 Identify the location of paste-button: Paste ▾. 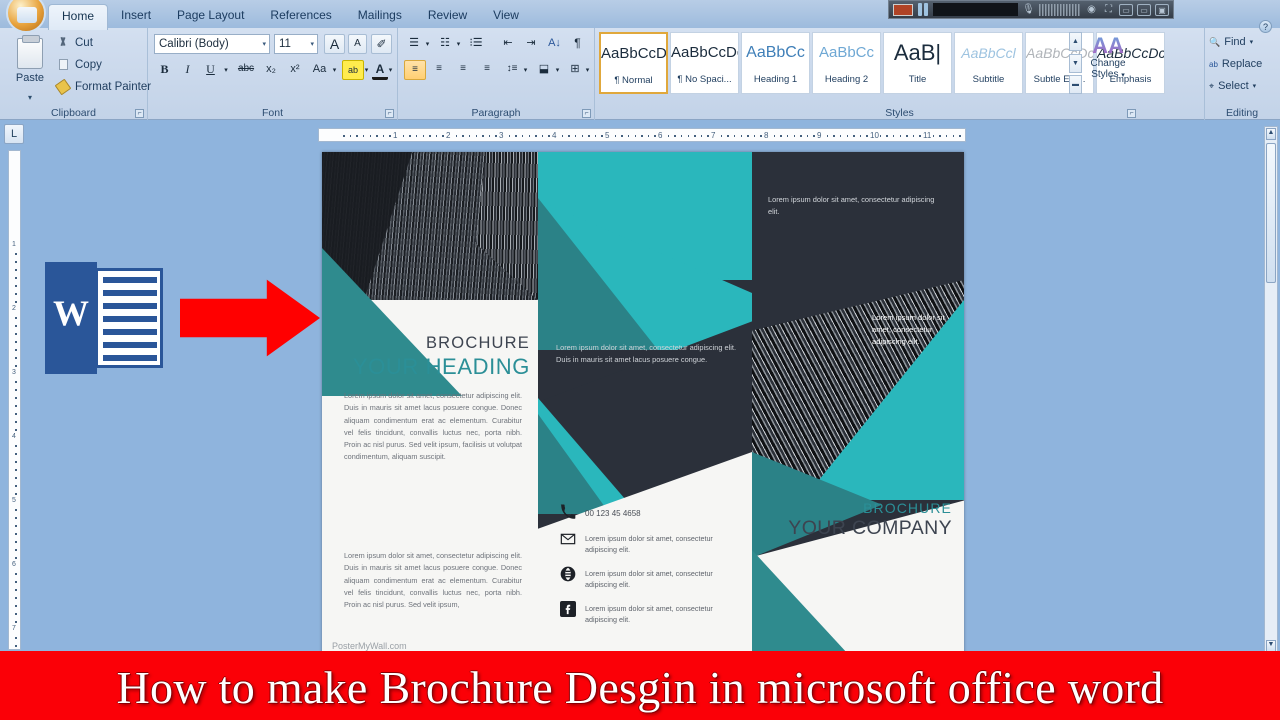
(30, 68).